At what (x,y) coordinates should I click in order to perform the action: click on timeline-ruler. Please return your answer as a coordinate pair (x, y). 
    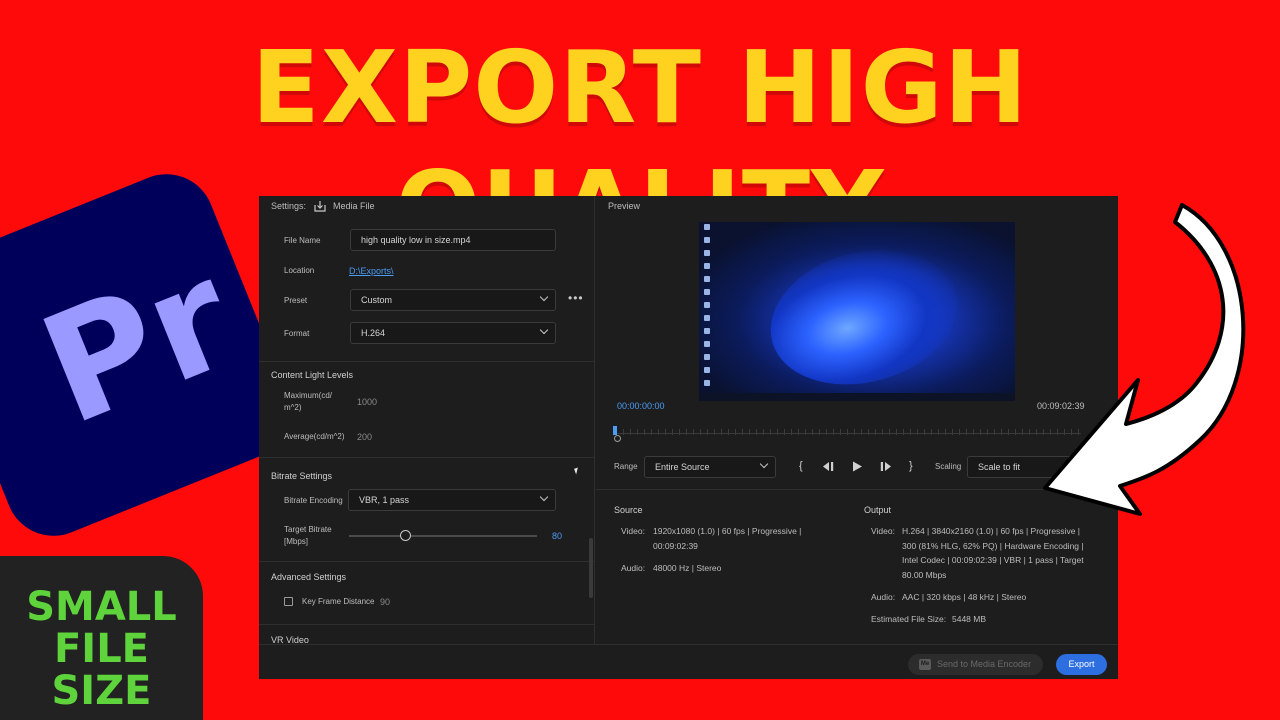
    Looking at the image, I should click on (848, 432).